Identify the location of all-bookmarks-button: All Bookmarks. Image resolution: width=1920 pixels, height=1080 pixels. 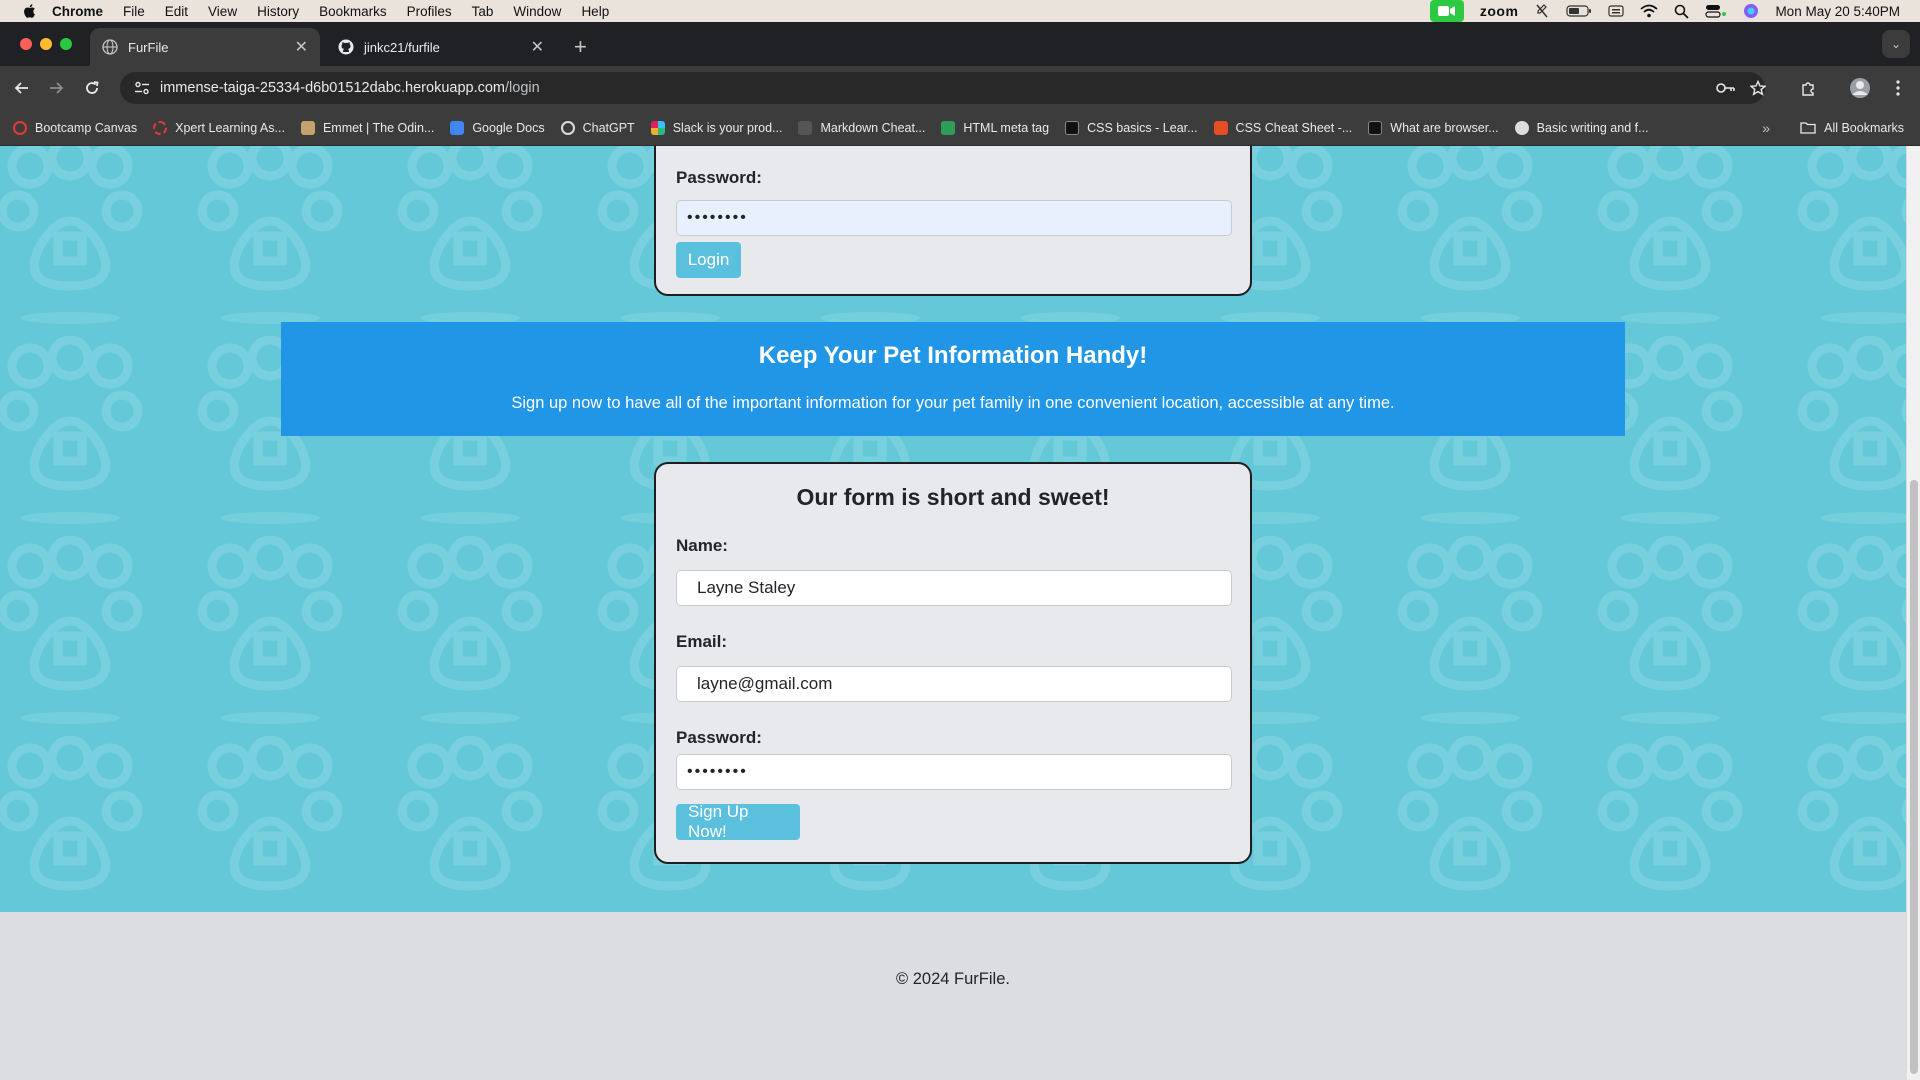
(1852, 128).